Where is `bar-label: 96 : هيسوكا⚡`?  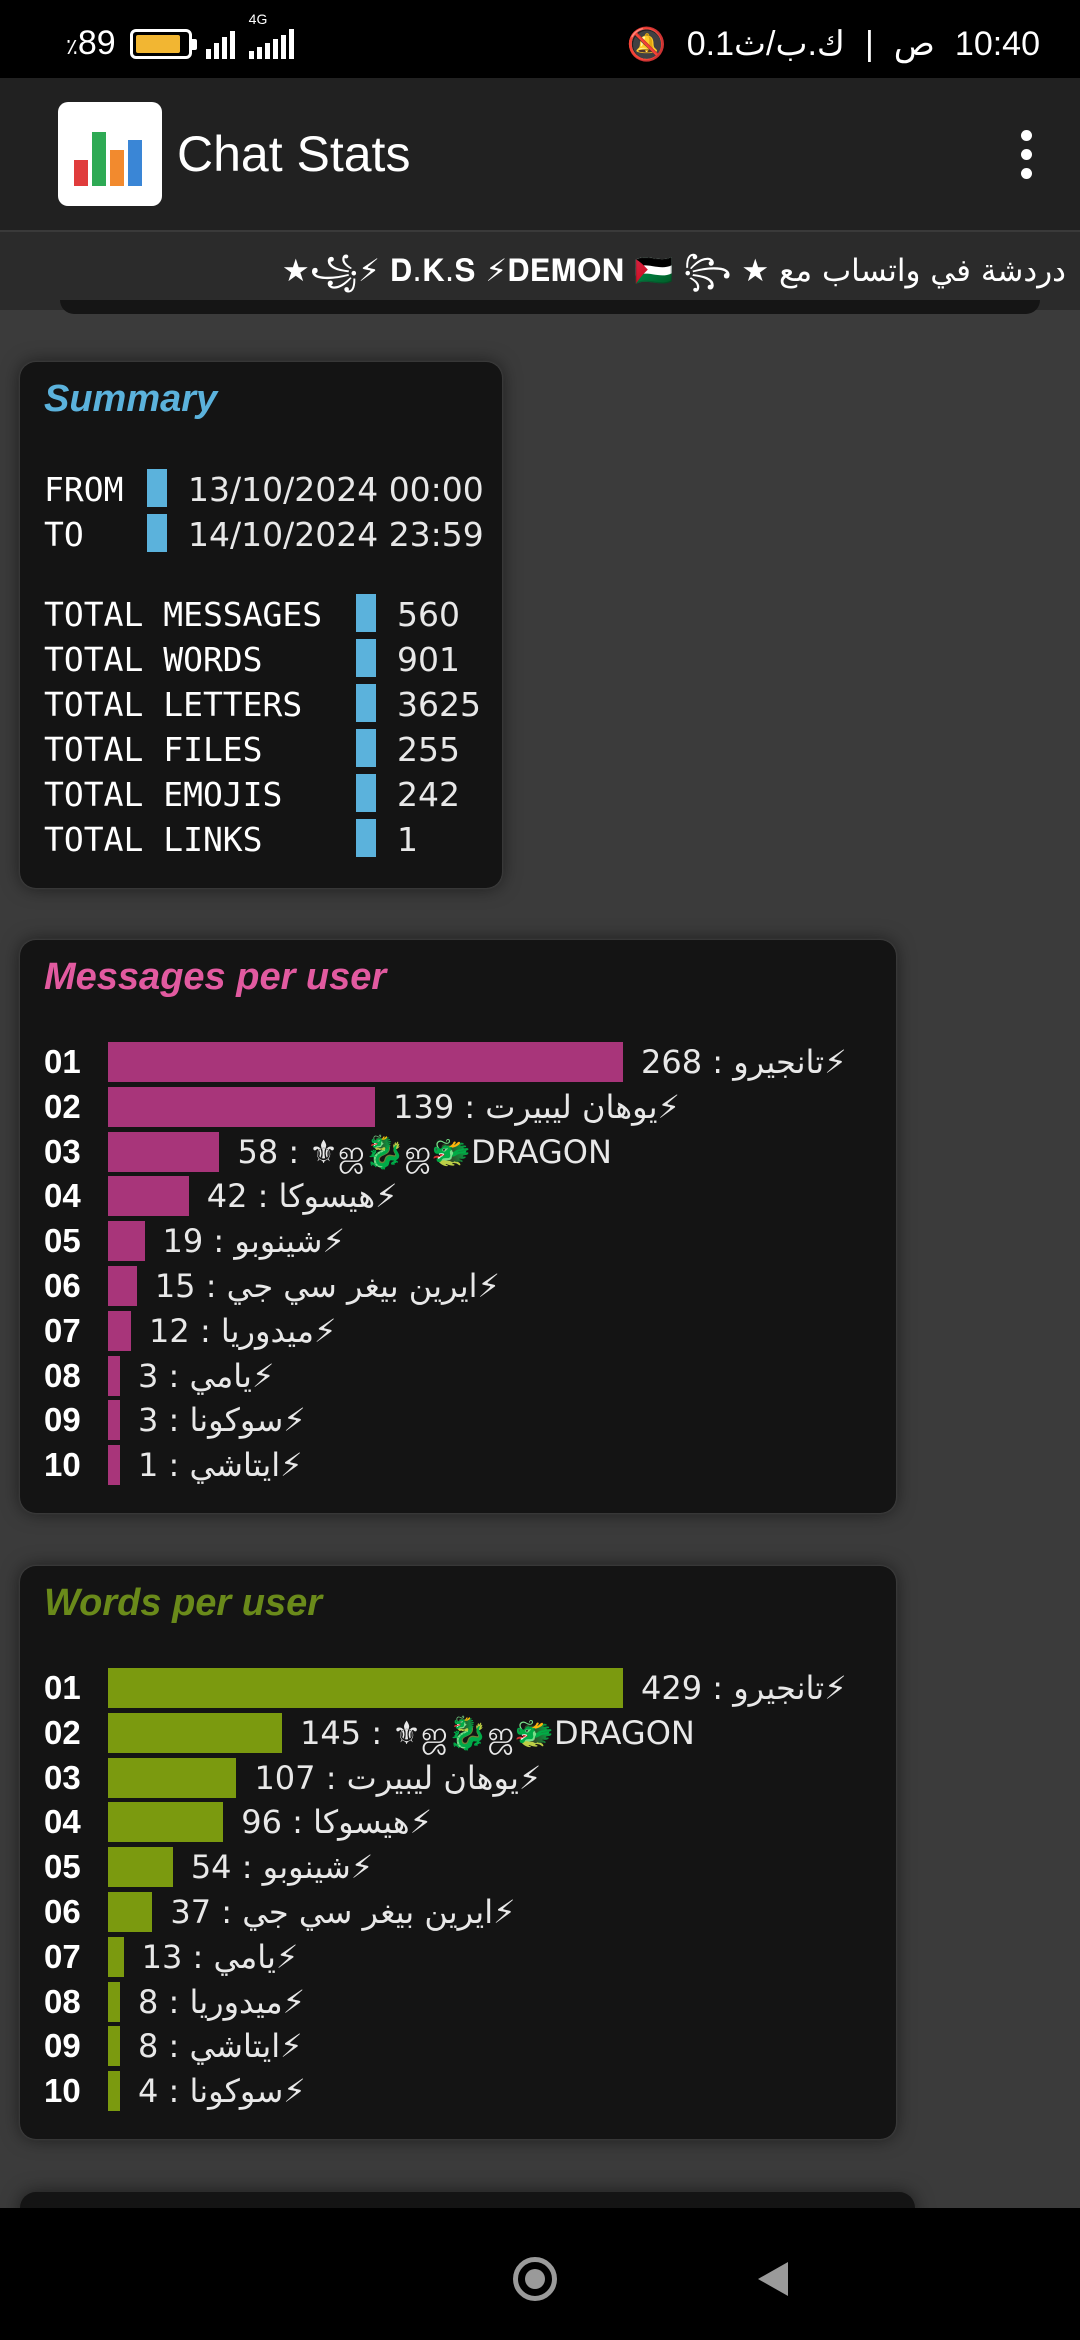
bar-label: 96 : هيسوكا⚡ is located at coordinates (337, 1822).